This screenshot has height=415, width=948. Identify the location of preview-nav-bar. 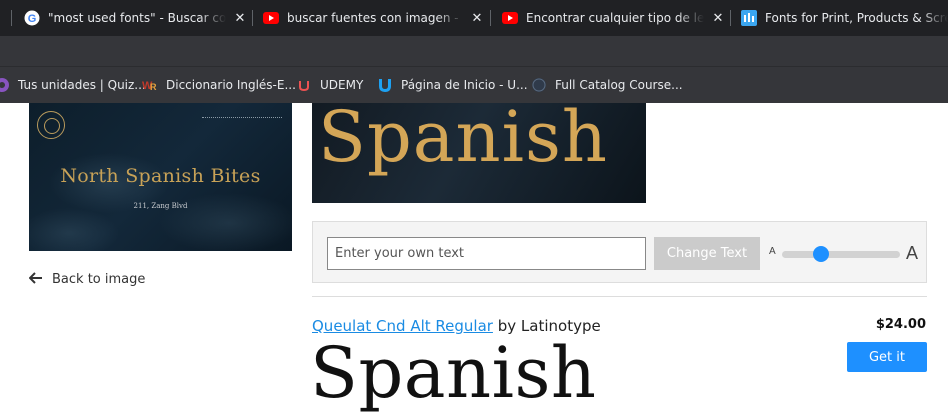
(242, 118).